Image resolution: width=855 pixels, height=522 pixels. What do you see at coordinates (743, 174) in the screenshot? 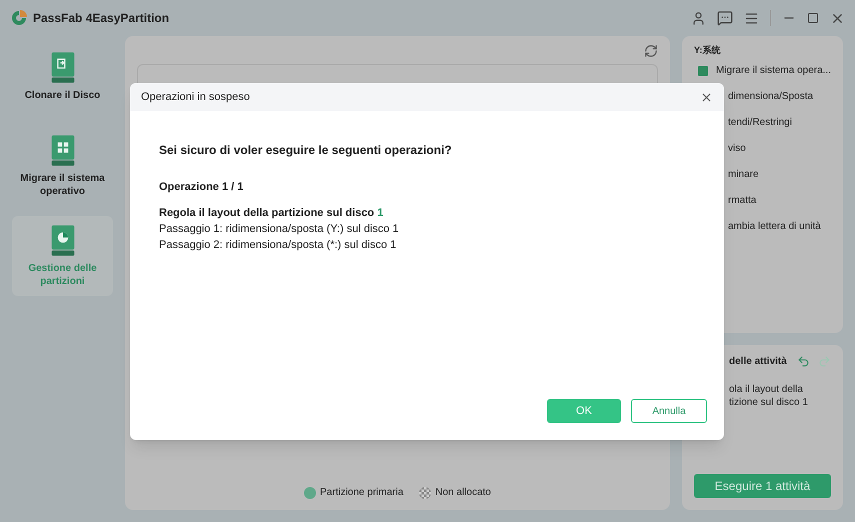
I see `action-item: minare` at bounding box center [743, 174].